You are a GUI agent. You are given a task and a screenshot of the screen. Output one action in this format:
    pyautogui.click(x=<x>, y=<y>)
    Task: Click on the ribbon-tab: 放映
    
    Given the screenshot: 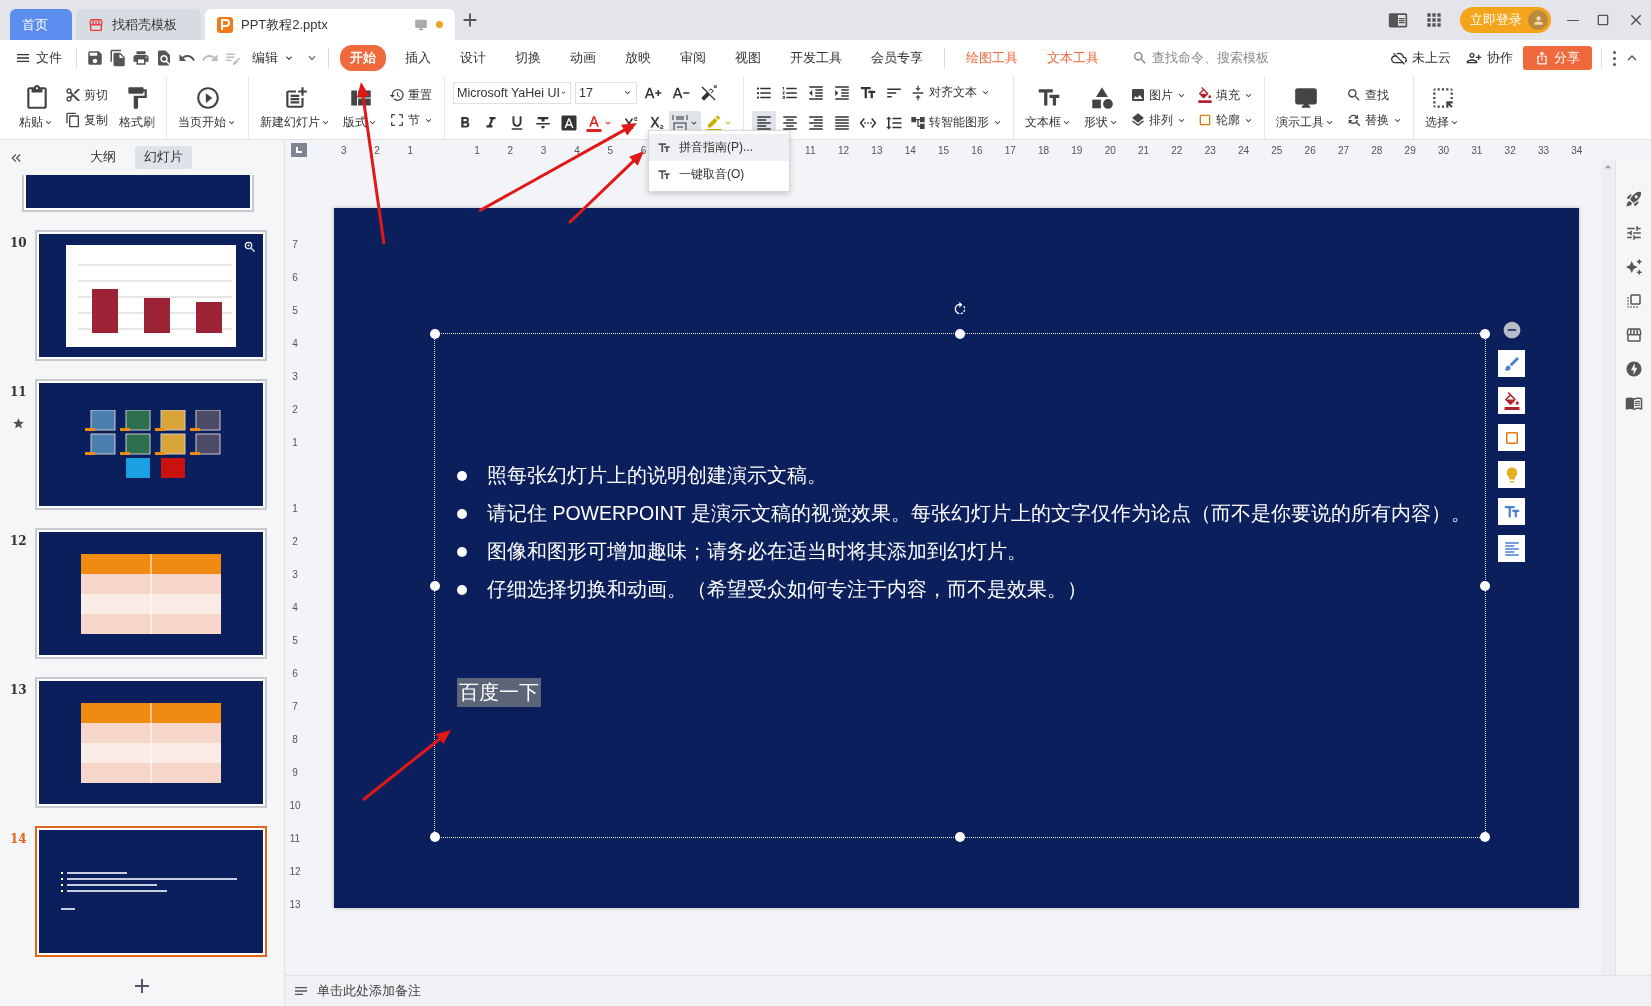 What is the action you would take?
    pyautogui.click(x=638, y=58)
    